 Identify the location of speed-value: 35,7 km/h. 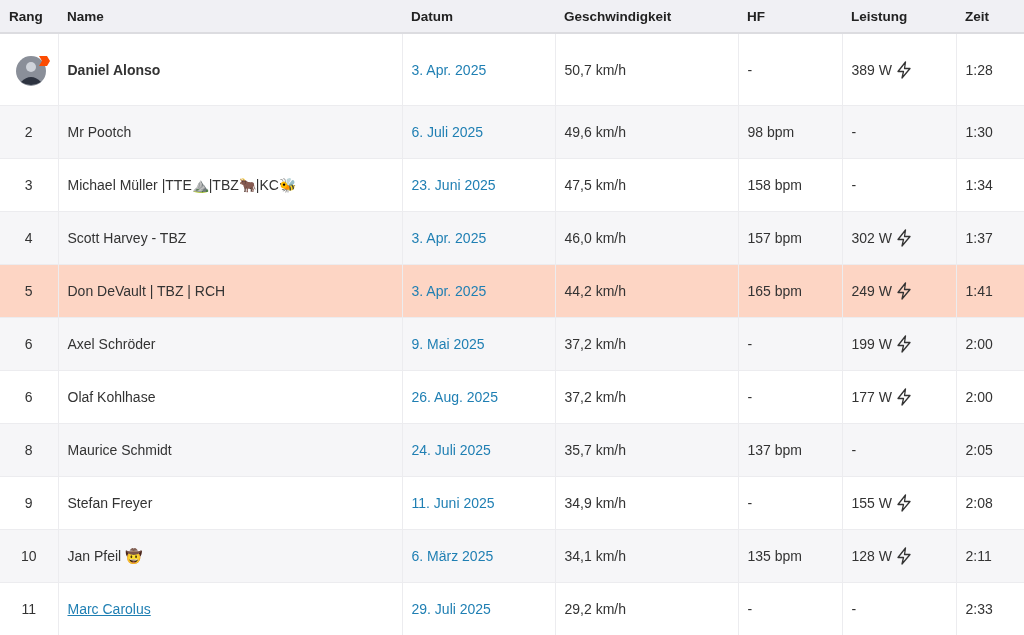
(595, 450).